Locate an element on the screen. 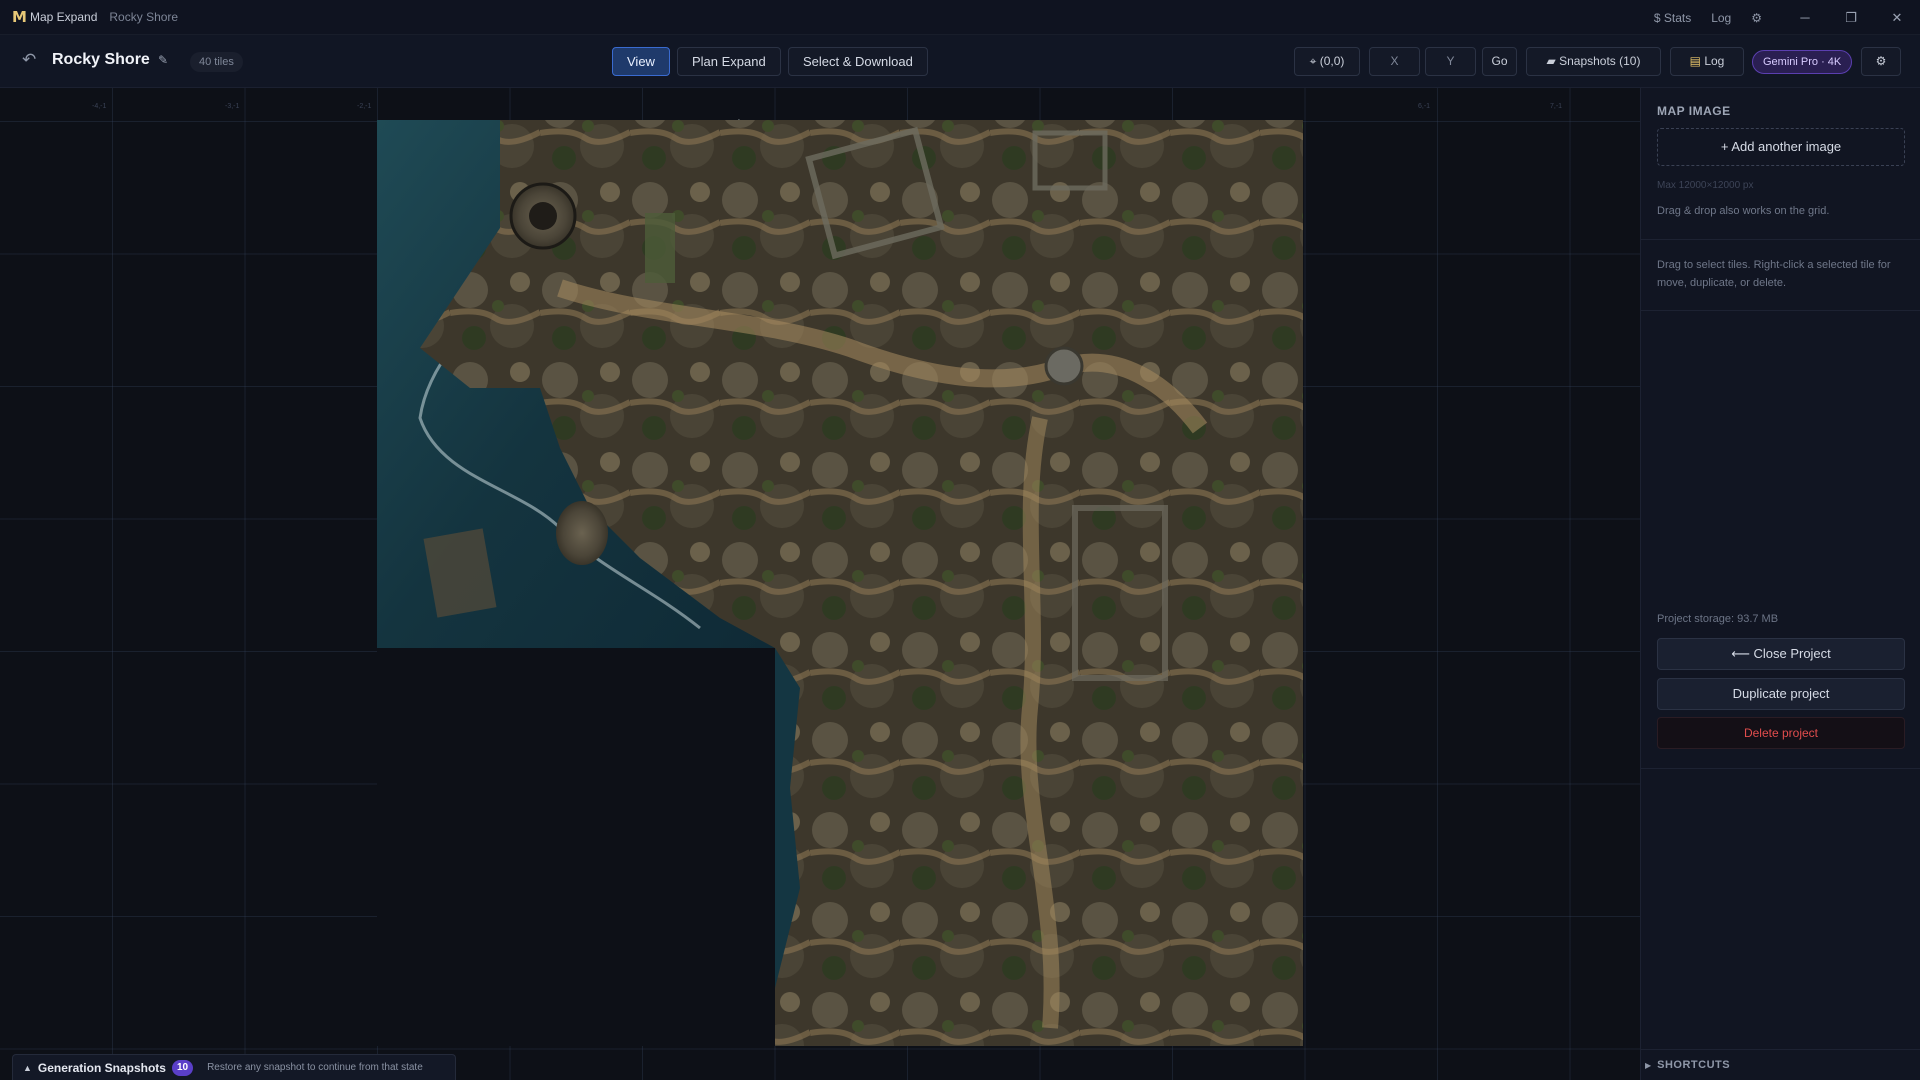 The width and height of the screenshot is (1920, 1080). grid-coord-label: -4,-1 is located at coordinates (99, 106).